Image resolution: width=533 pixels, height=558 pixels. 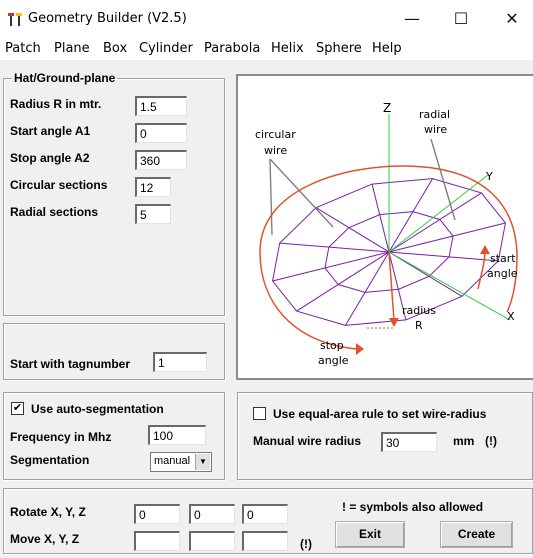 I want to click on circular-wire-label-2: wire, so click(x=275, y=150).